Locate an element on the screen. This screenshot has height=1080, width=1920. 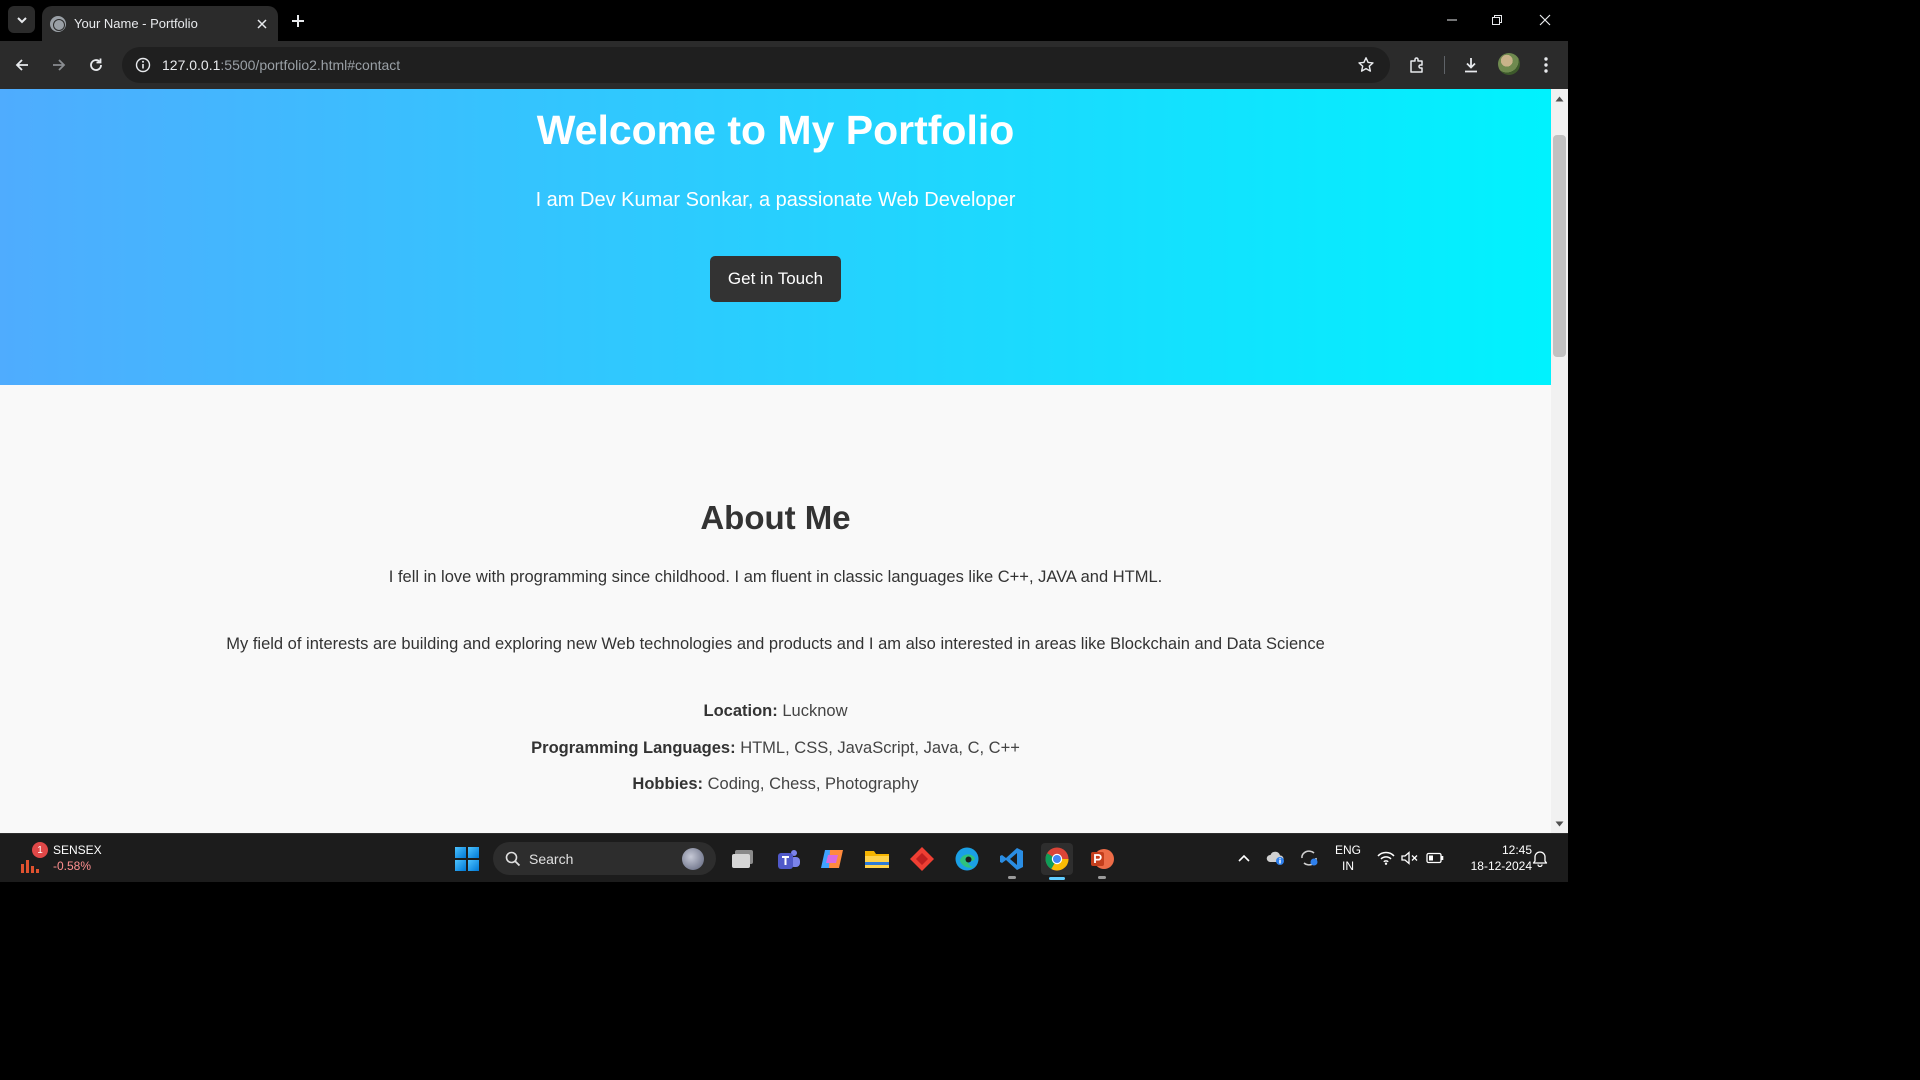
anydesk-app is located at coordinates (922, 859).